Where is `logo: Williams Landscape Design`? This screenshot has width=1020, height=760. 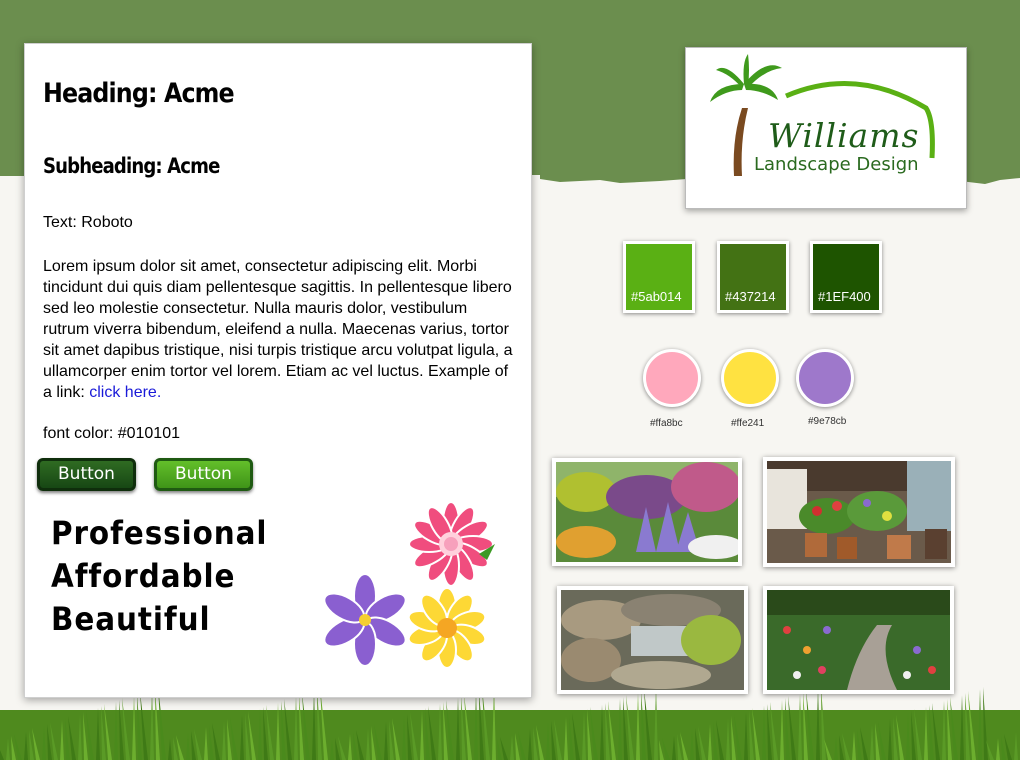 logo: Williams Landscape Design is located at coordinates (826, 128).